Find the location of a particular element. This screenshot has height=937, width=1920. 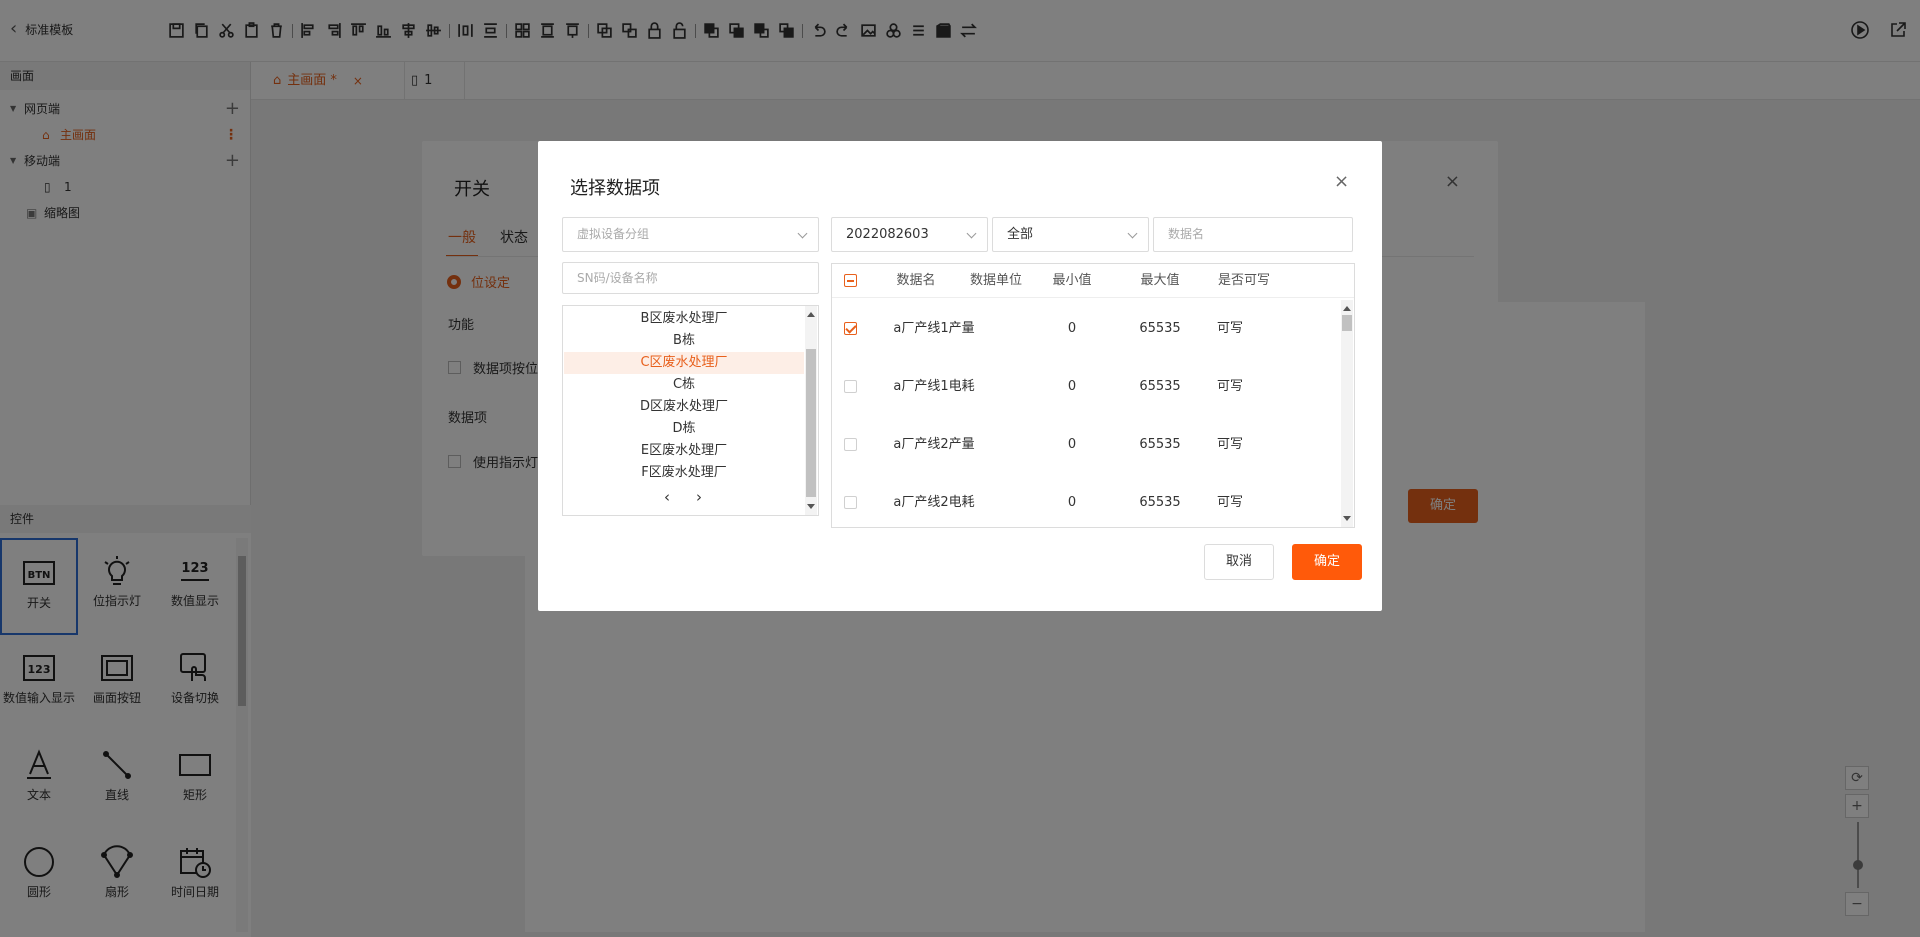

input-placeholder: SN码/设备名称 is located at coordinates (617, 278).